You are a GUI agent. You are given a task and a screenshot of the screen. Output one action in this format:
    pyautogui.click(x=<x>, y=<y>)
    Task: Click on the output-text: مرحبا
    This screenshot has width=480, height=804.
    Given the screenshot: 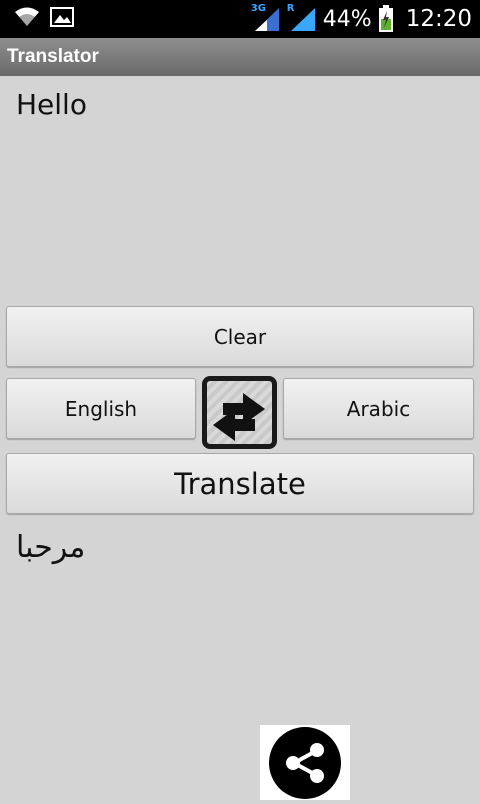 What is the action you would take?
    pyautogui.click(x=51, y=547)
    